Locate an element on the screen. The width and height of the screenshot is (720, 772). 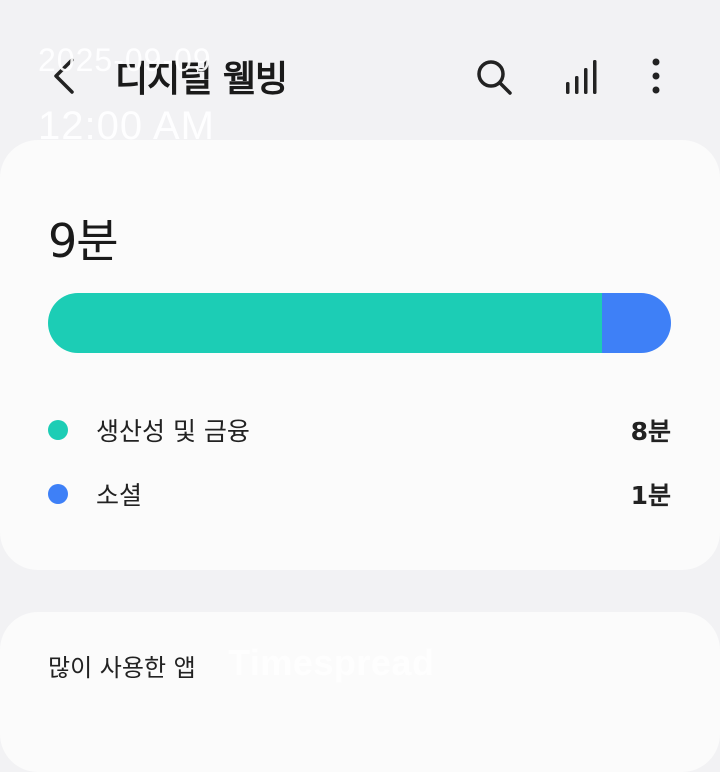
legend-value: 8분 is located at coordinates (650, 431).